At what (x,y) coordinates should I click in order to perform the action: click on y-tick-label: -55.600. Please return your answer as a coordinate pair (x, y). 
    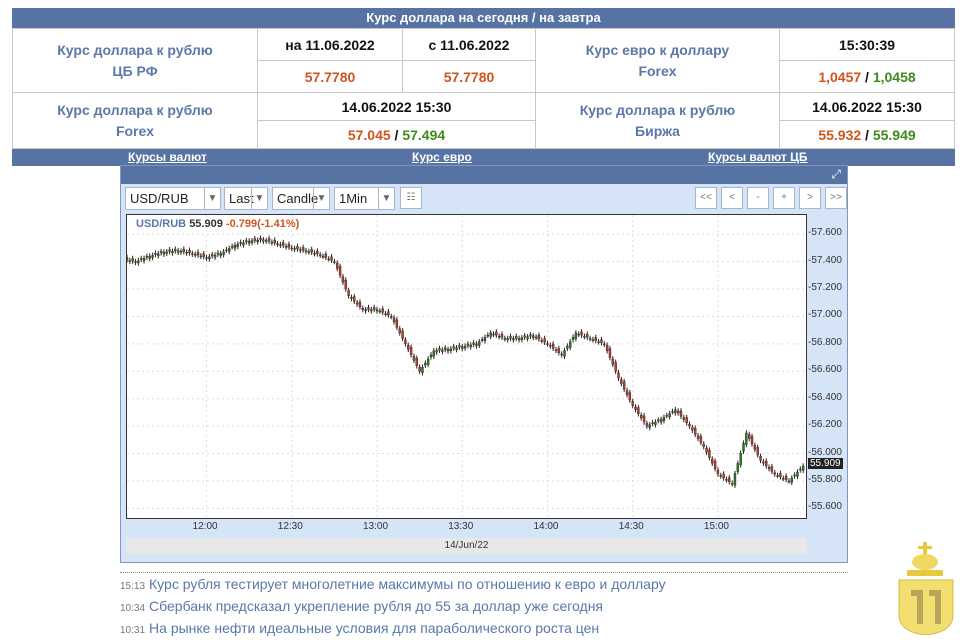
    Looking at the image, I should click on (825, 507).